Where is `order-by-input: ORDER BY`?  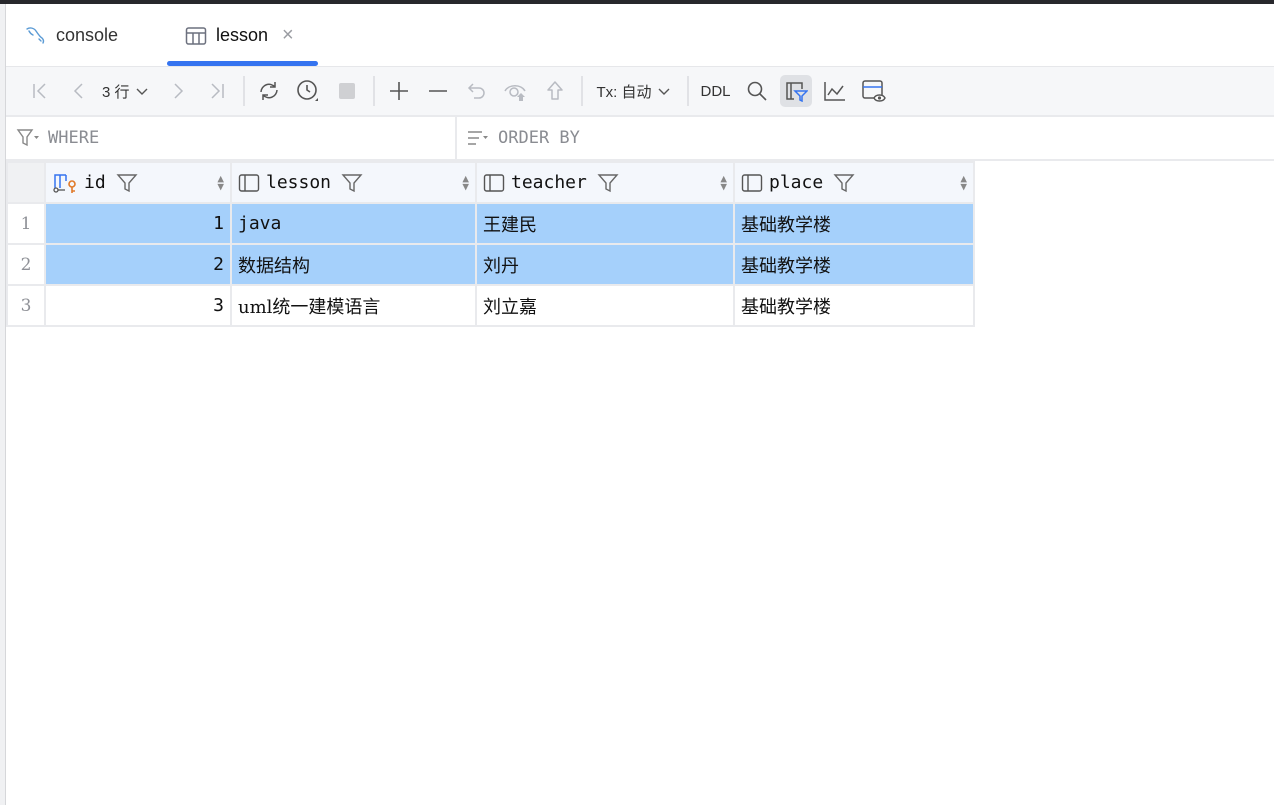 order-by-input: ORDER BY is located at coordinates (523, 138).